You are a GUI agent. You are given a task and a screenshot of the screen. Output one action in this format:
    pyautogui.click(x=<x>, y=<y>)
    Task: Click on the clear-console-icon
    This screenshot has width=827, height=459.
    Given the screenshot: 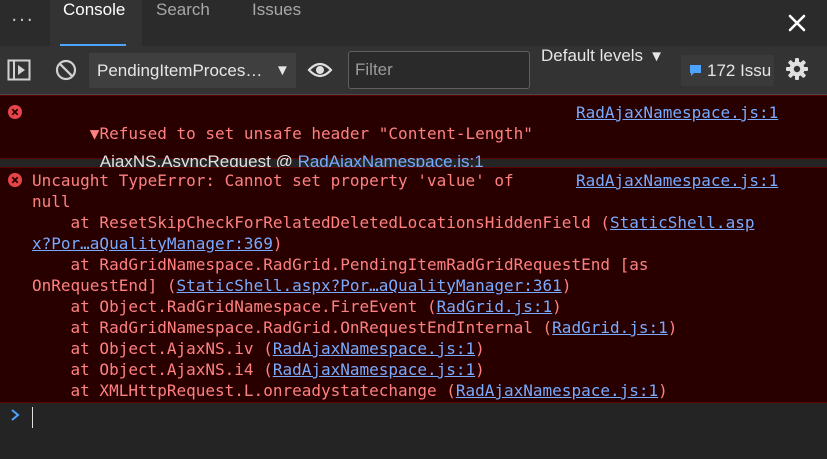 What is the action you would take?
    pyautogui.click(x=66, y=70)
    